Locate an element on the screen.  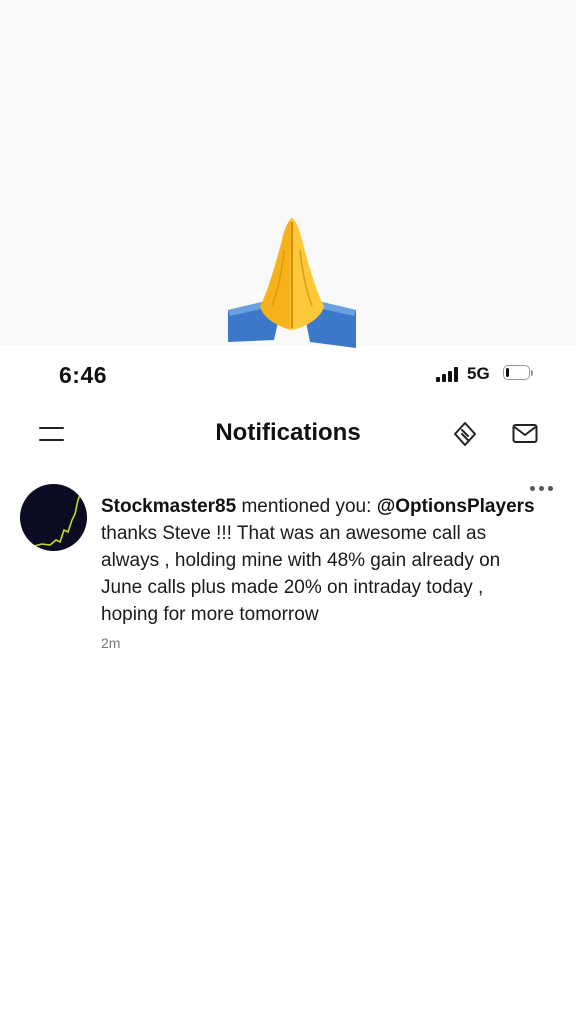
notification-username: Stockmaster85 is located at coordinates (168, 506).